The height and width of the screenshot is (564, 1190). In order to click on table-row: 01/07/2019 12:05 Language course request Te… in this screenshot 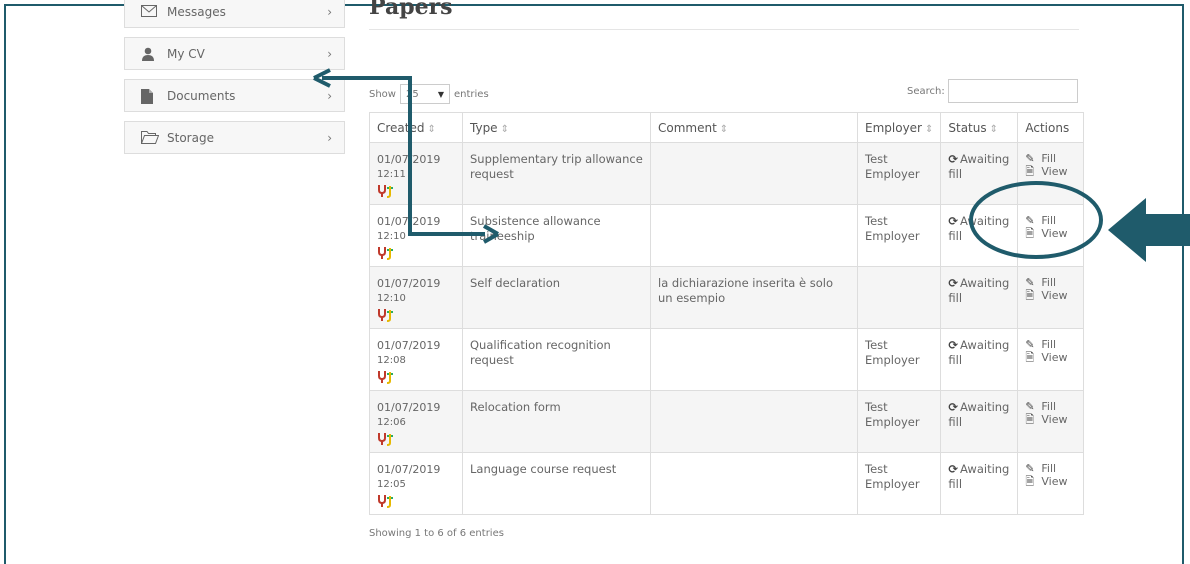, I will do `click(727, 483)`.